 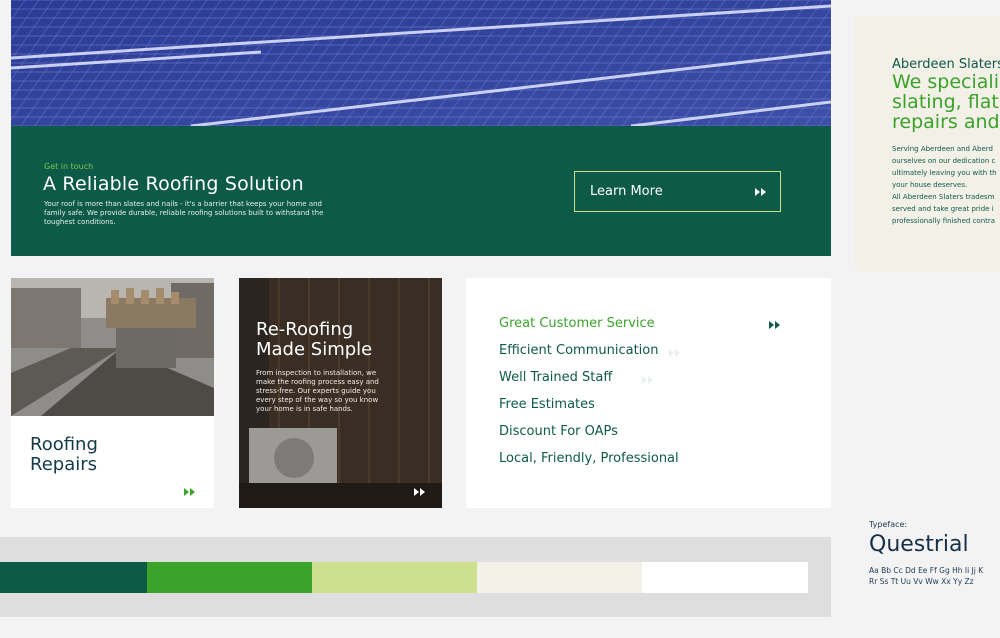 I want to click on swatch-green, so click(x=229, y=577).